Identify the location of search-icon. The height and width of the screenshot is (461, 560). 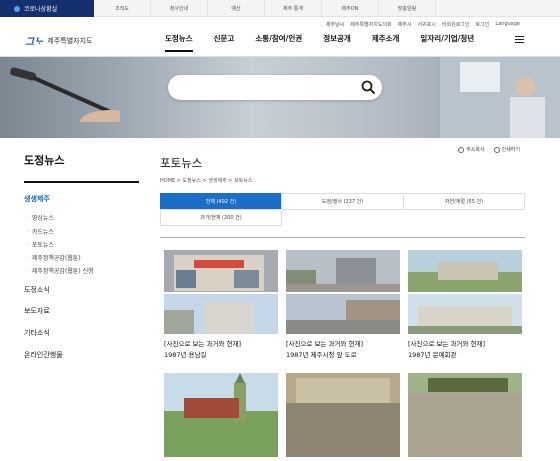
(368, 87).